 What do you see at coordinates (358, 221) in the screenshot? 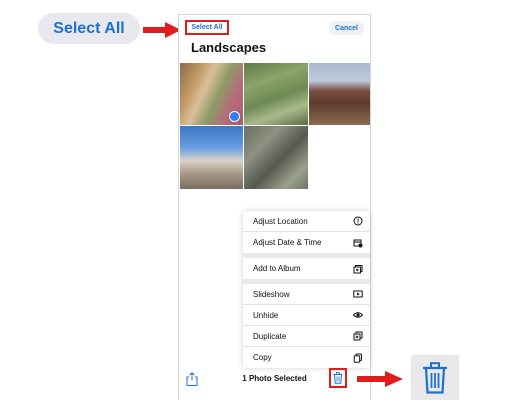
I see `info-icon` at bounding box center [358, 221].